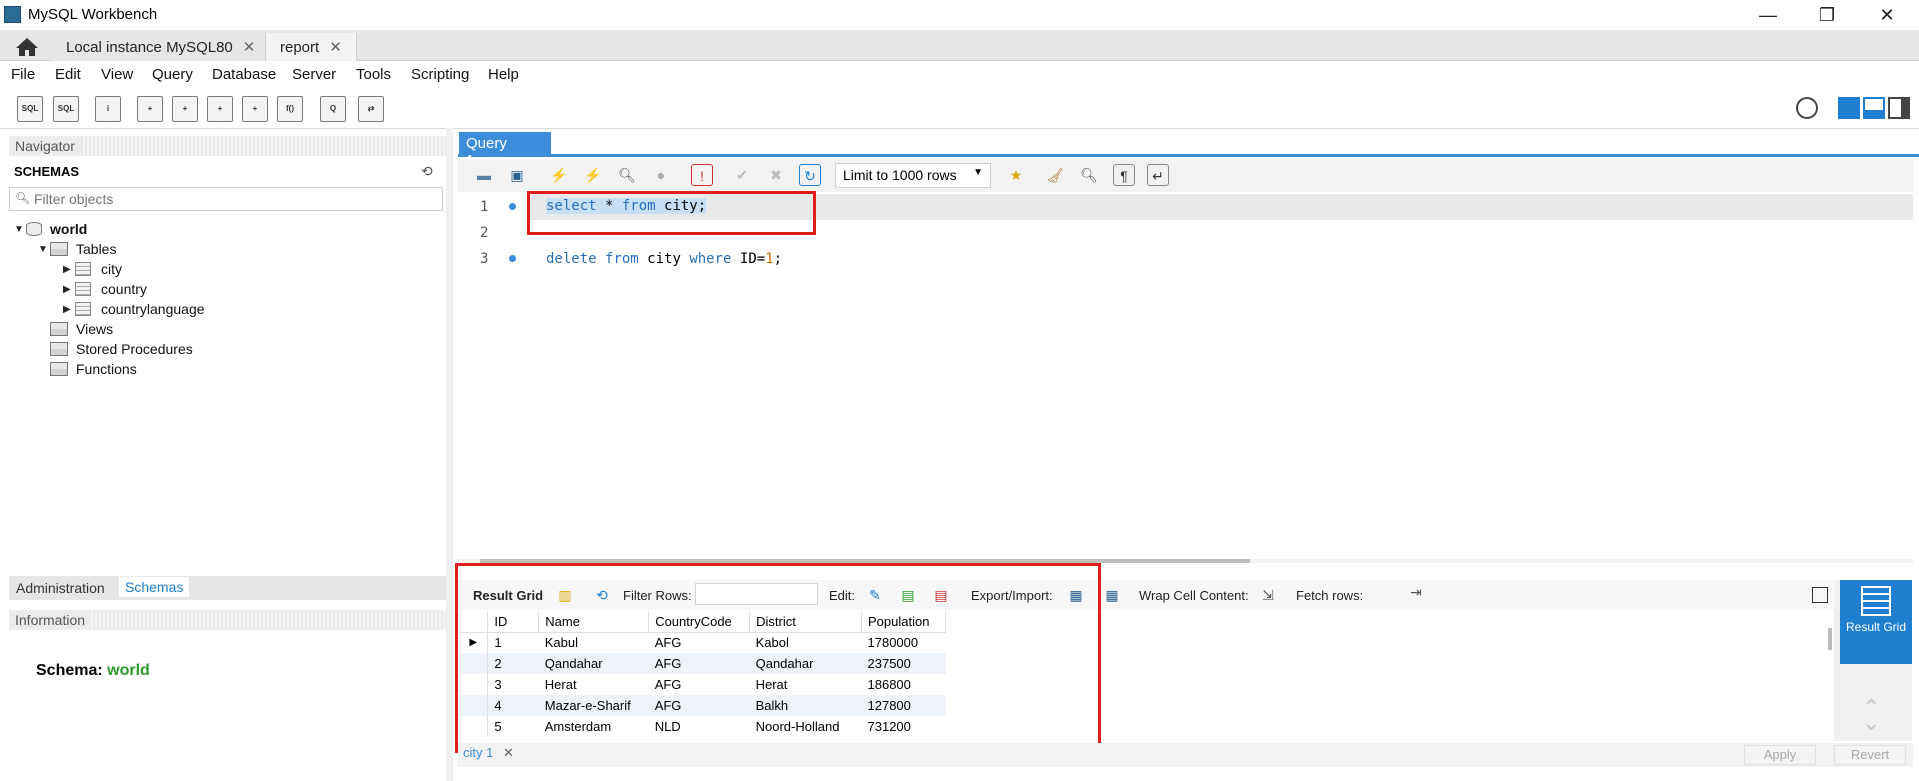 Image resolution: width=1919 pixels, height=781 pixels. I want to click on line-number: 1, so click(484, 207).